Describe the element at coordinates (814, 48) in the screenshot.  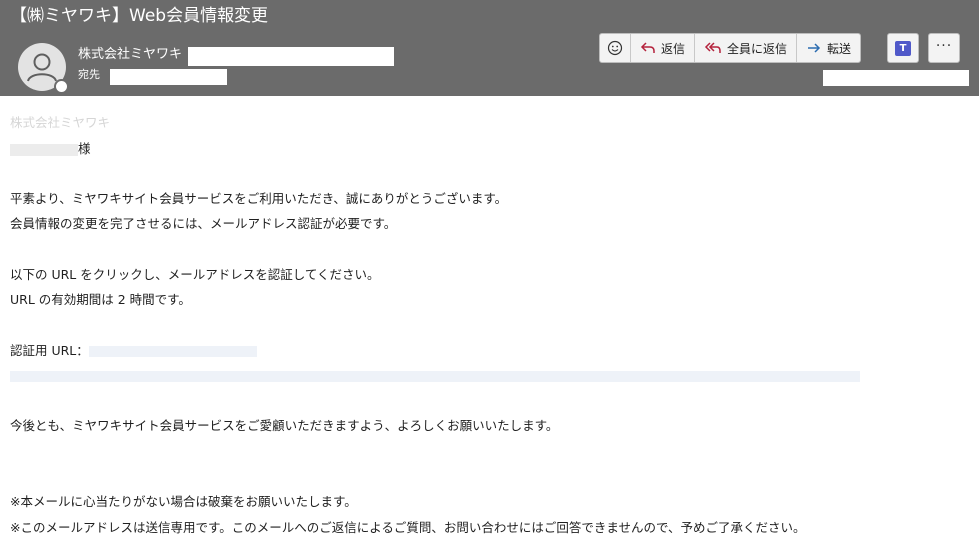
I see `forward-arrow-icon` at that location.